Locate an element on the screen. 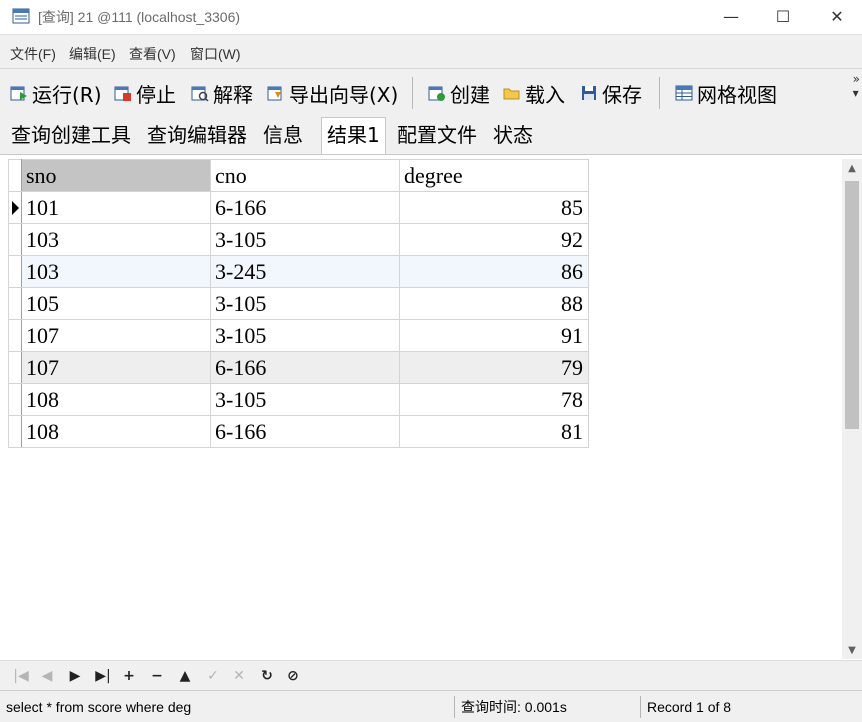 The width and height of the screenshot is (862, 722). table-row: 107 3-105 91 is located at coordinates (298, 335).